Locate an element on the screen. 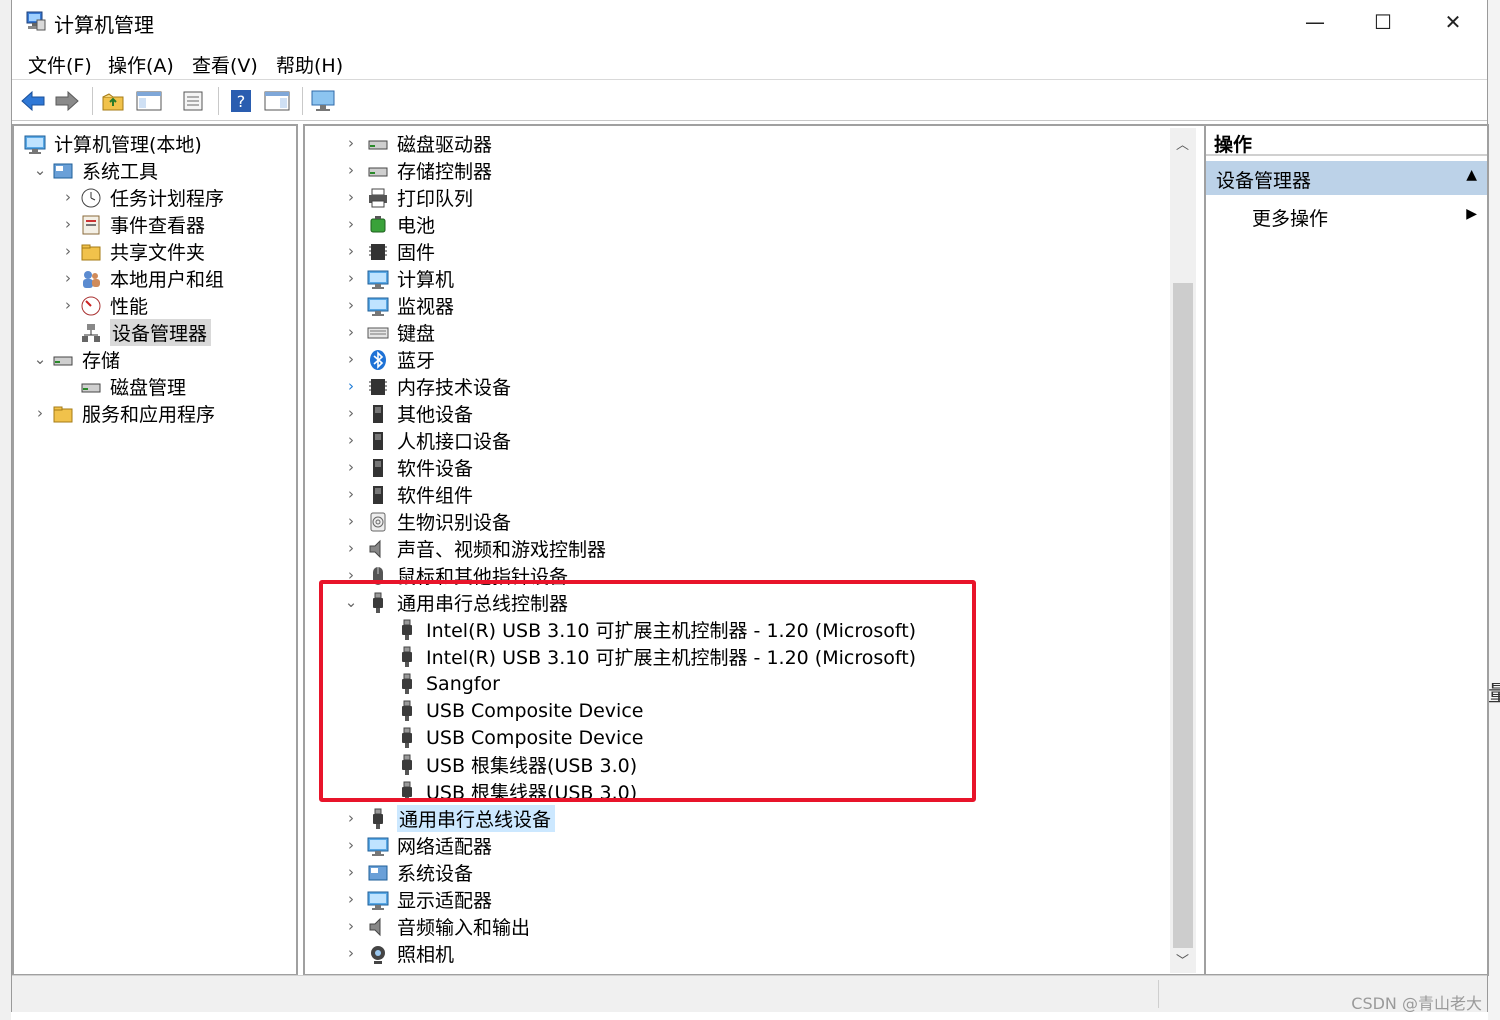 Image resolution: width=1500 pixels, height=1020 pixels. nav-item: 计算机管理(本地) is located at coordinates (113, 143).